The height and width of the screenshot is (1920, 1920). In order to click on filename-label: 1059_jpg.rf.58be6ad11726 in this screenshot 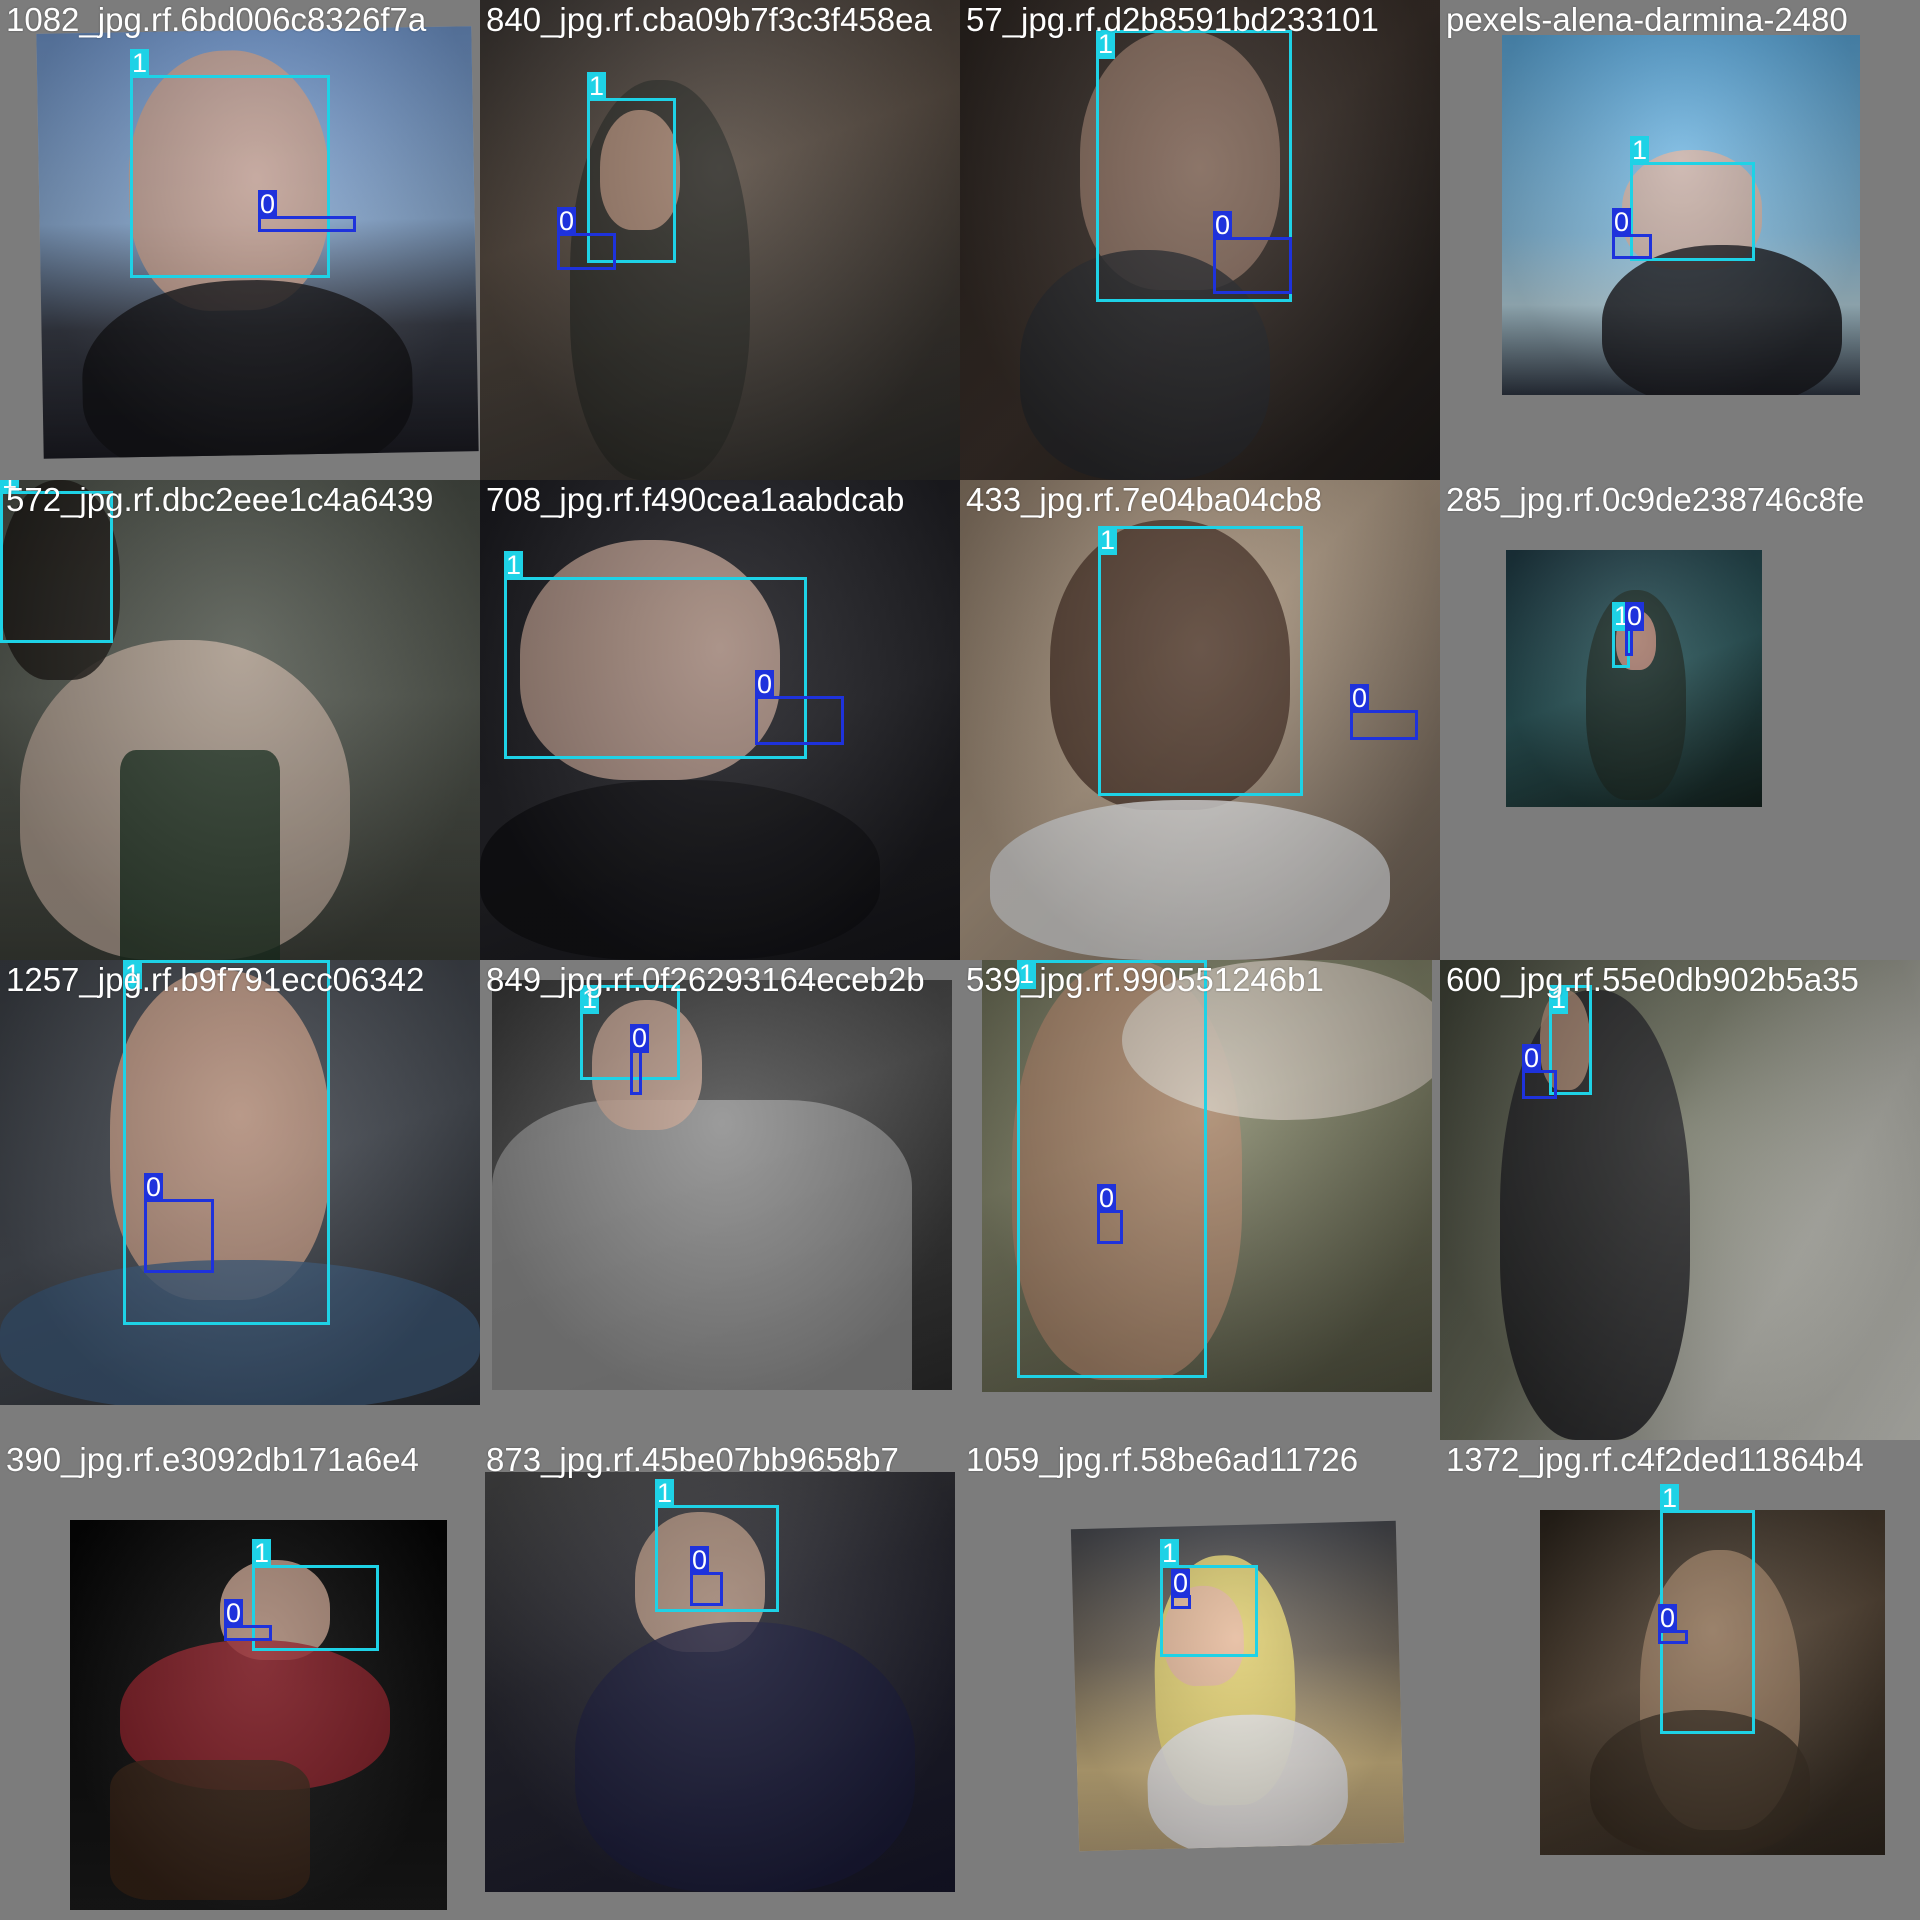, I will do `click(1162, 1459)`.